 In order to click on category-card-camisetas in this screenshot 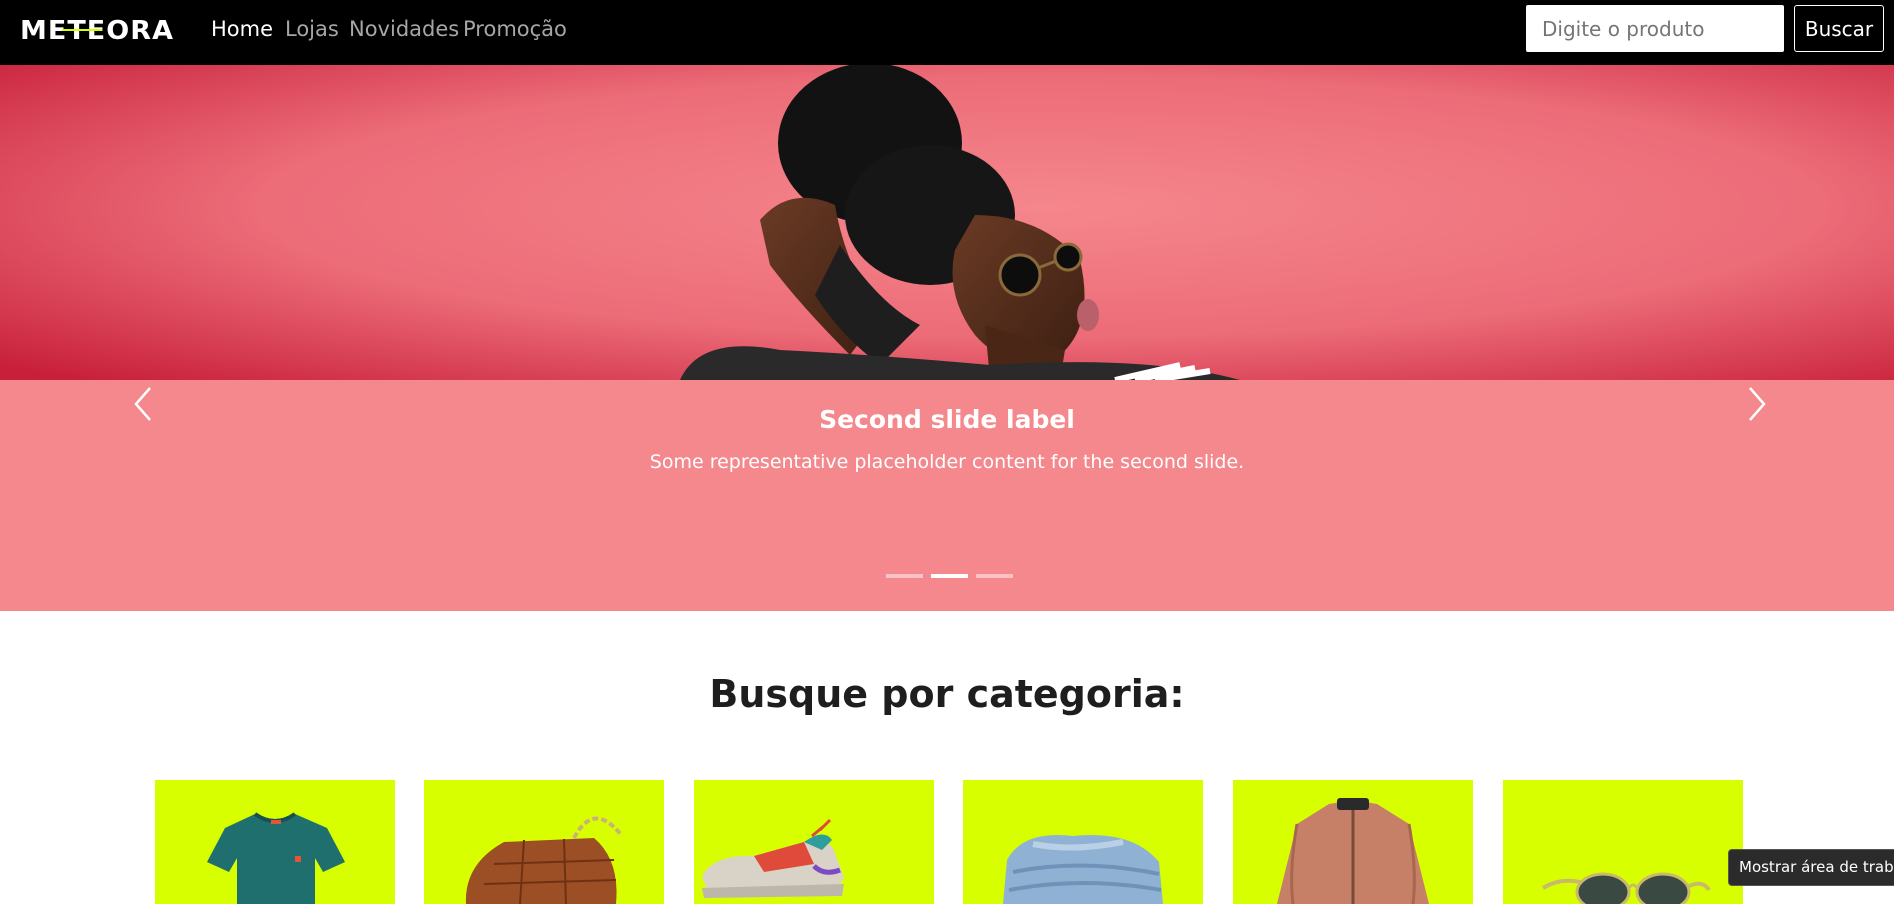, I will do `click(275, 842)`.